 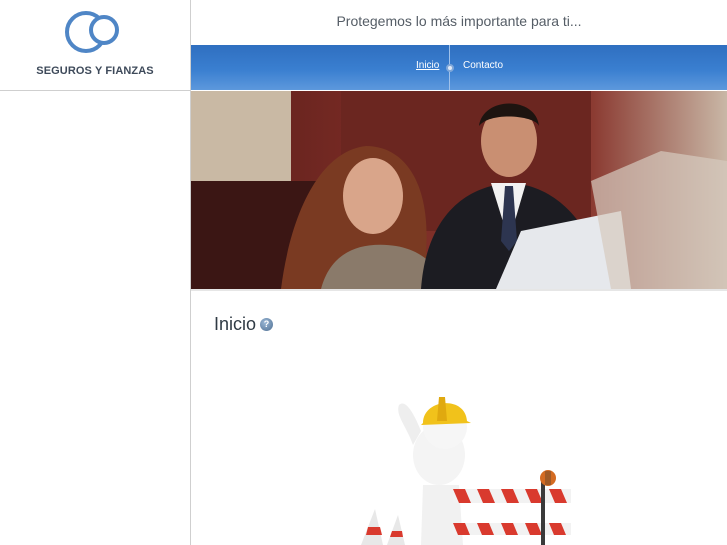 What do you see at coordinates (92, 32) in the screenshot?
I see `logo-icon` at bounding box center [92, 32].